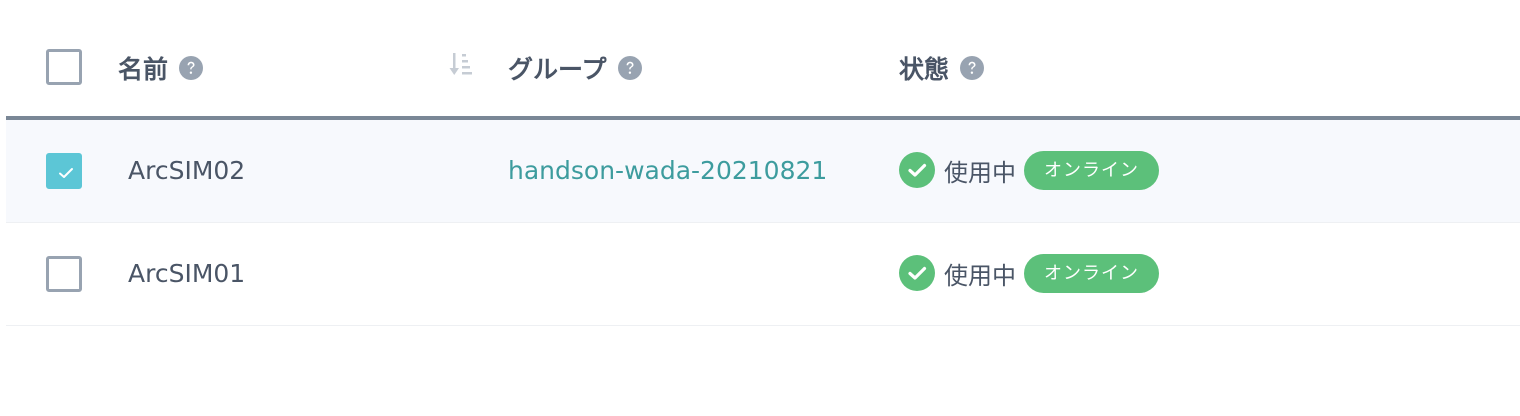 The image size is (1520, 416). What do you see at coordinates (667, 170) in the screenshot?
I see `group-link: handson-wada-20210821` at bounding box center [667, 170].